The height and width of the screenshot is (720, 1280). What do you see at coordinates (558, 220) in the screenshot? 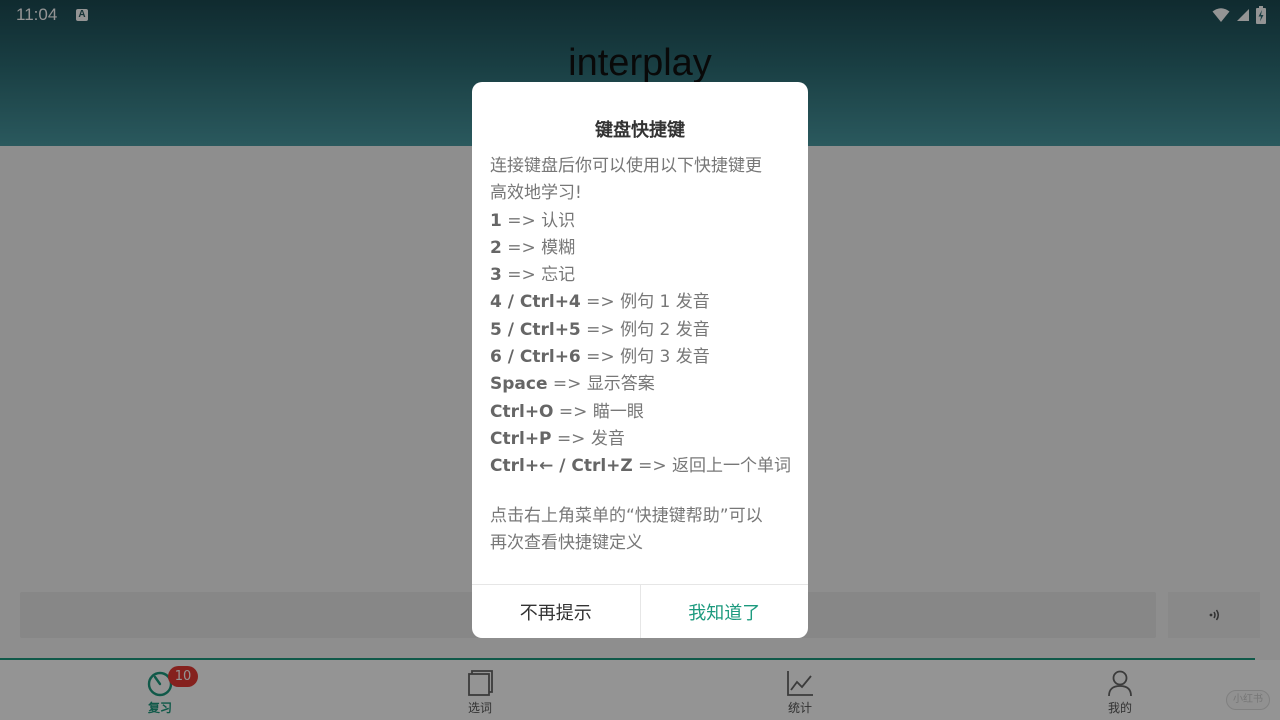
I see `shortcut-action: 认识` at bounding box center [558, 220].